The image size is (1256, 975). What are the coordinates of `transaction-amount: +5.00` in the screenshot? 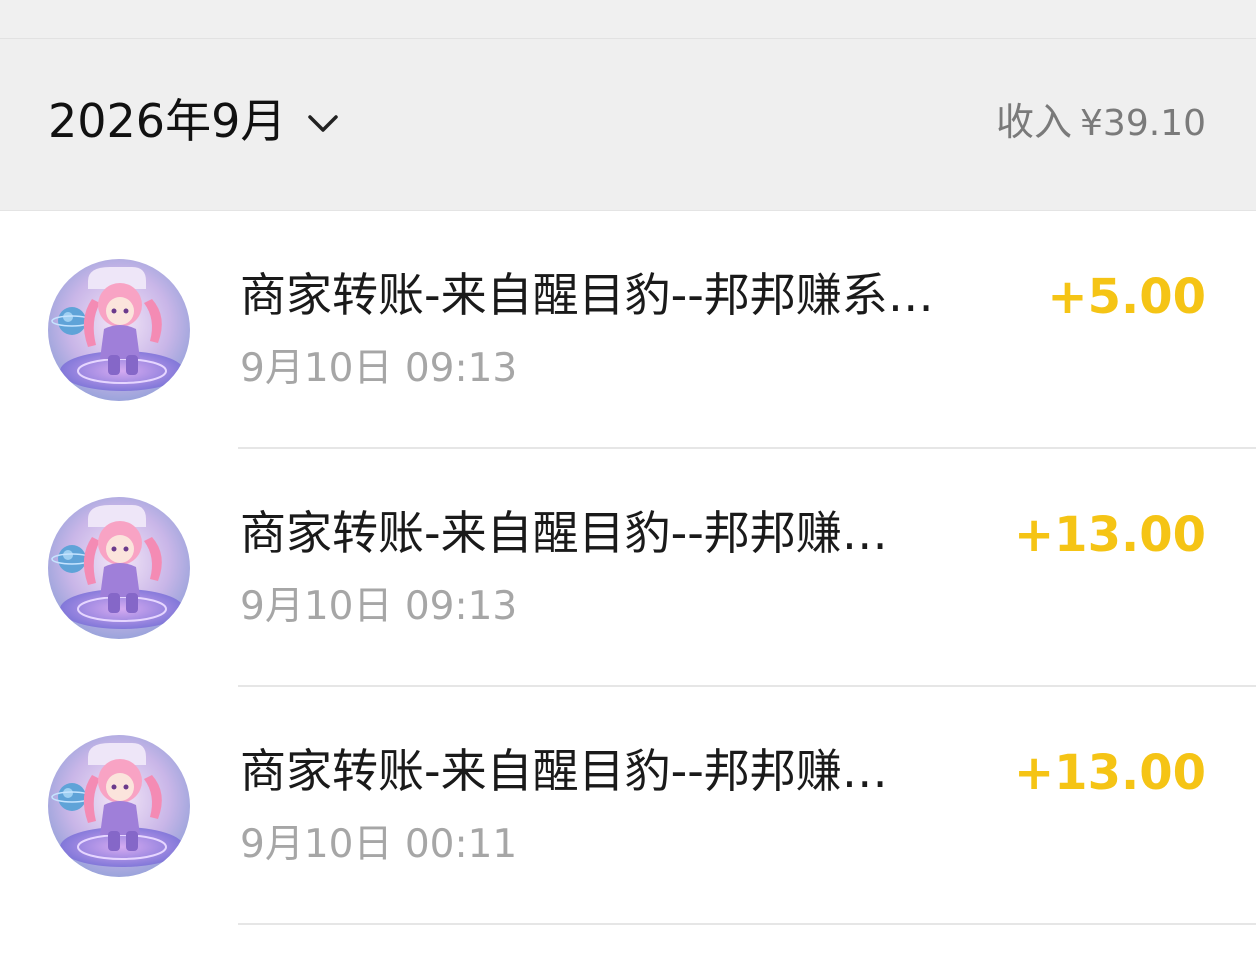 It's located at (1126, 297).